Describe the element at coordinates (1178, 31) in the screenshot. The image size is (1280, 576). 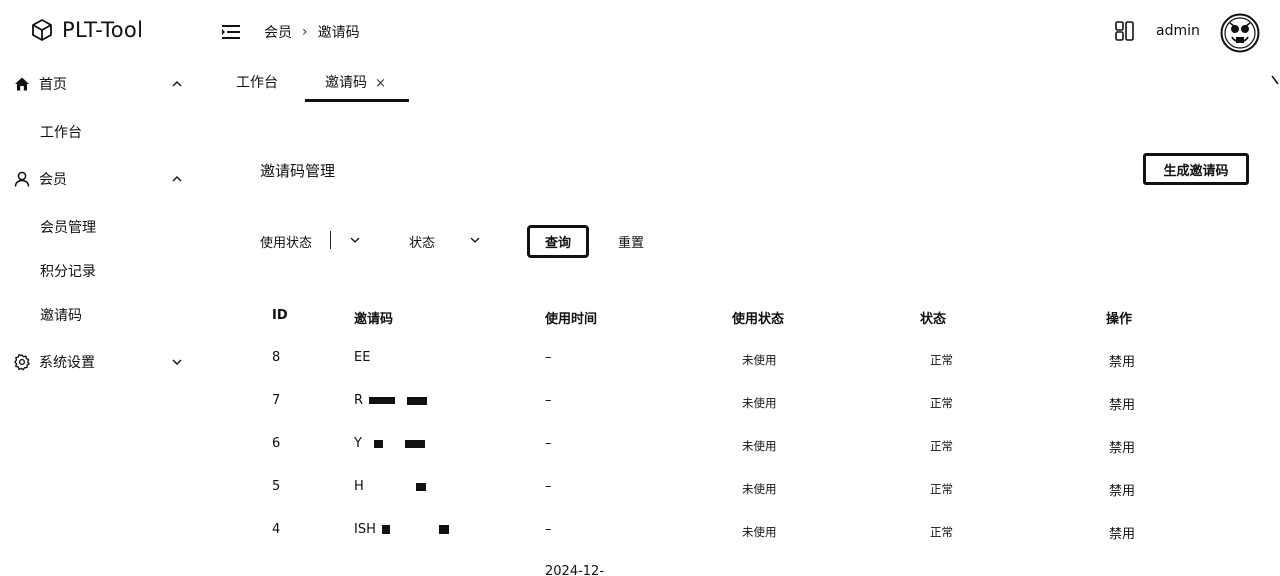
I see `user-name: admin` at that location.